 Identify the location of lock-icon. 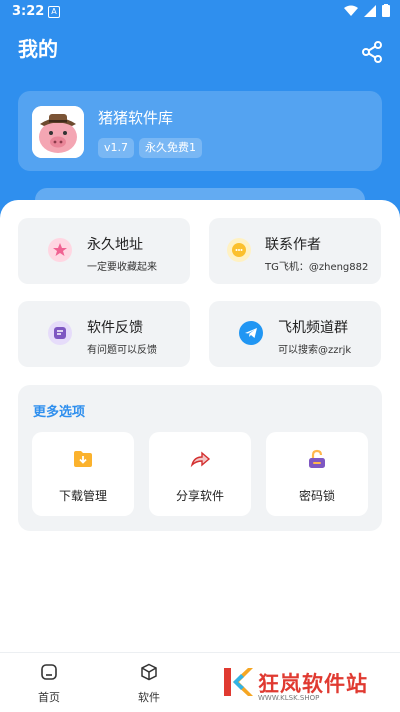
(317, 458).